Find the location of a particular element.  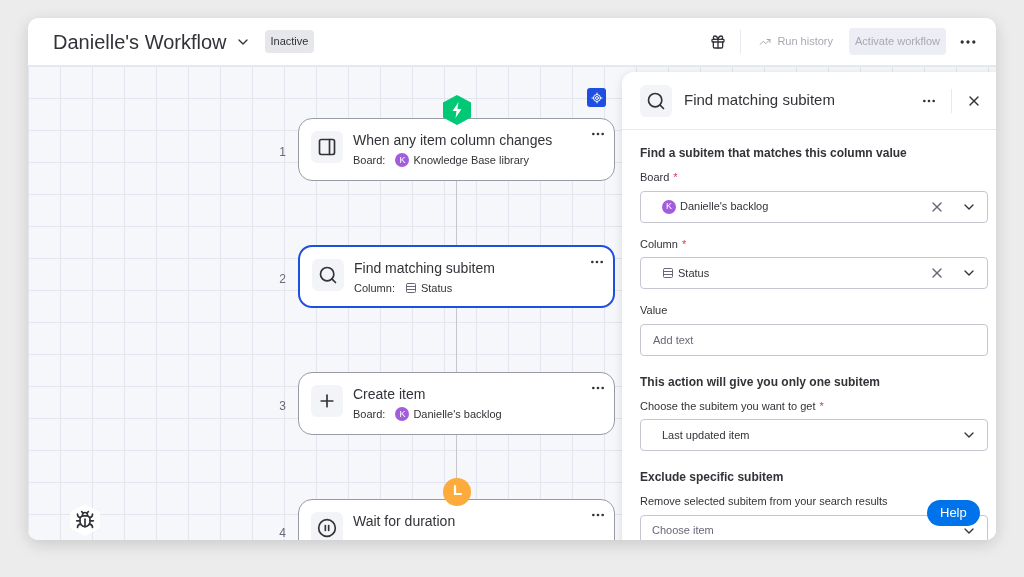

select-value: Danielle's backlog is located at coordinates (724, 207).